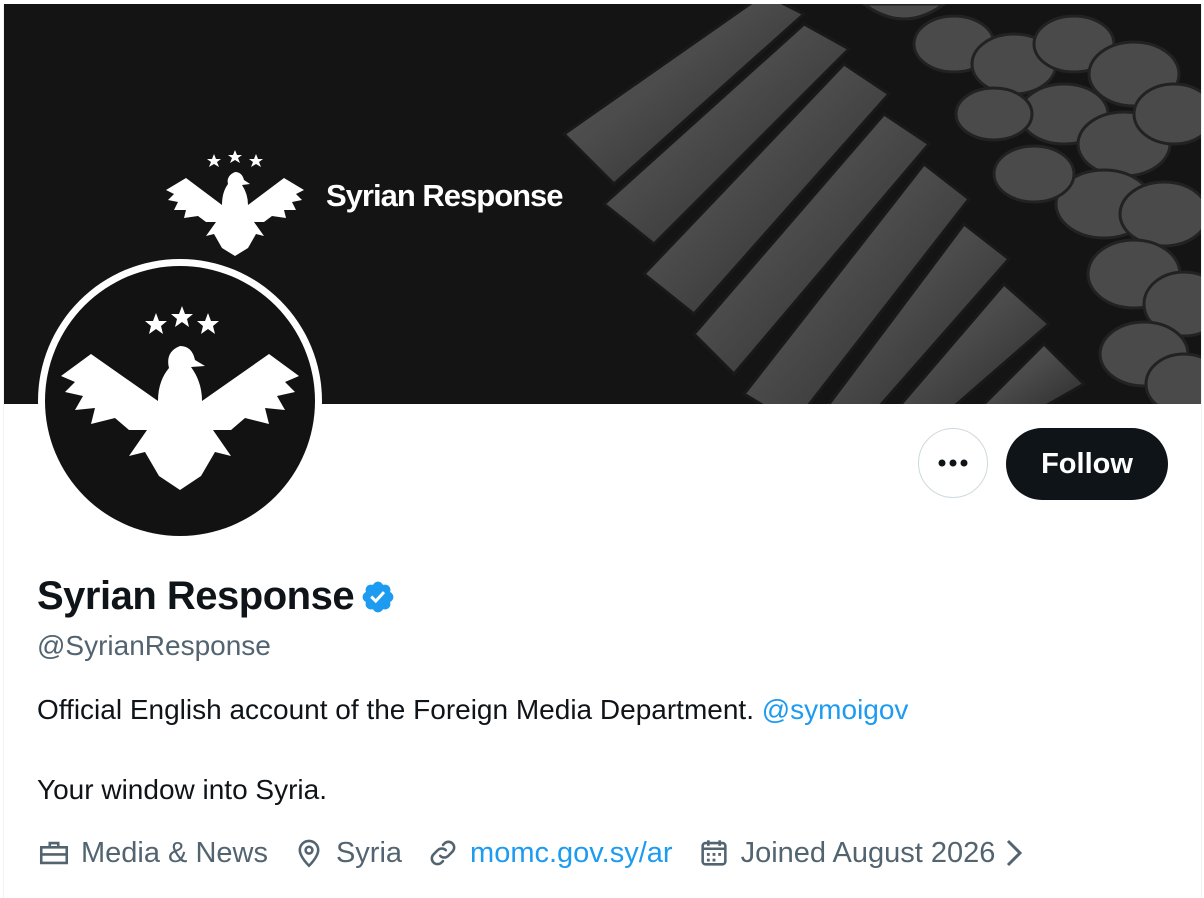  Describe the element at coordinates (445, 195) in the screenshot. I see `banner-title: Syrian Response` at that location.